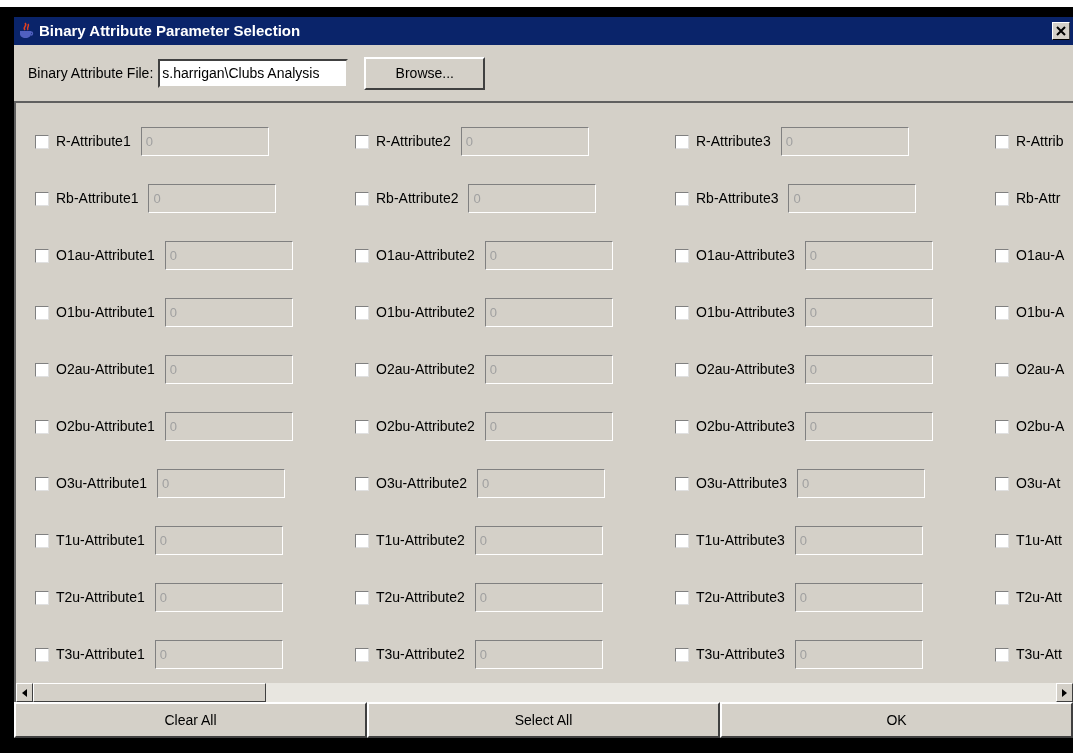 The image size is (1073, 753). Describe the element at coordinates (1040, 255) in the screenshot. I see `attribute-label: O1au-A` at that location.